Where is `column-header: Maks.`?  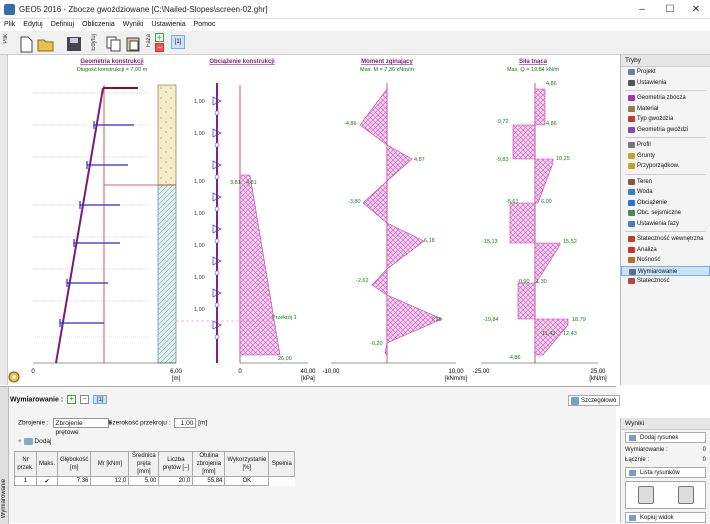 column-header: Maks. is located at coordinates (47, 464).